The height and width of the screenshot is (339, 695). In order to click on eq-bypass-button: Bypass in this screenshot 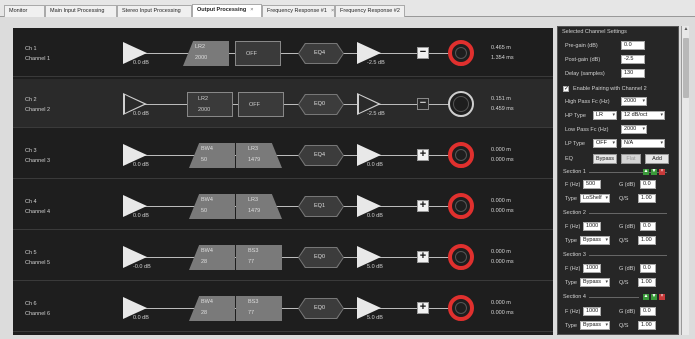, I will do `click(605, 159)`.